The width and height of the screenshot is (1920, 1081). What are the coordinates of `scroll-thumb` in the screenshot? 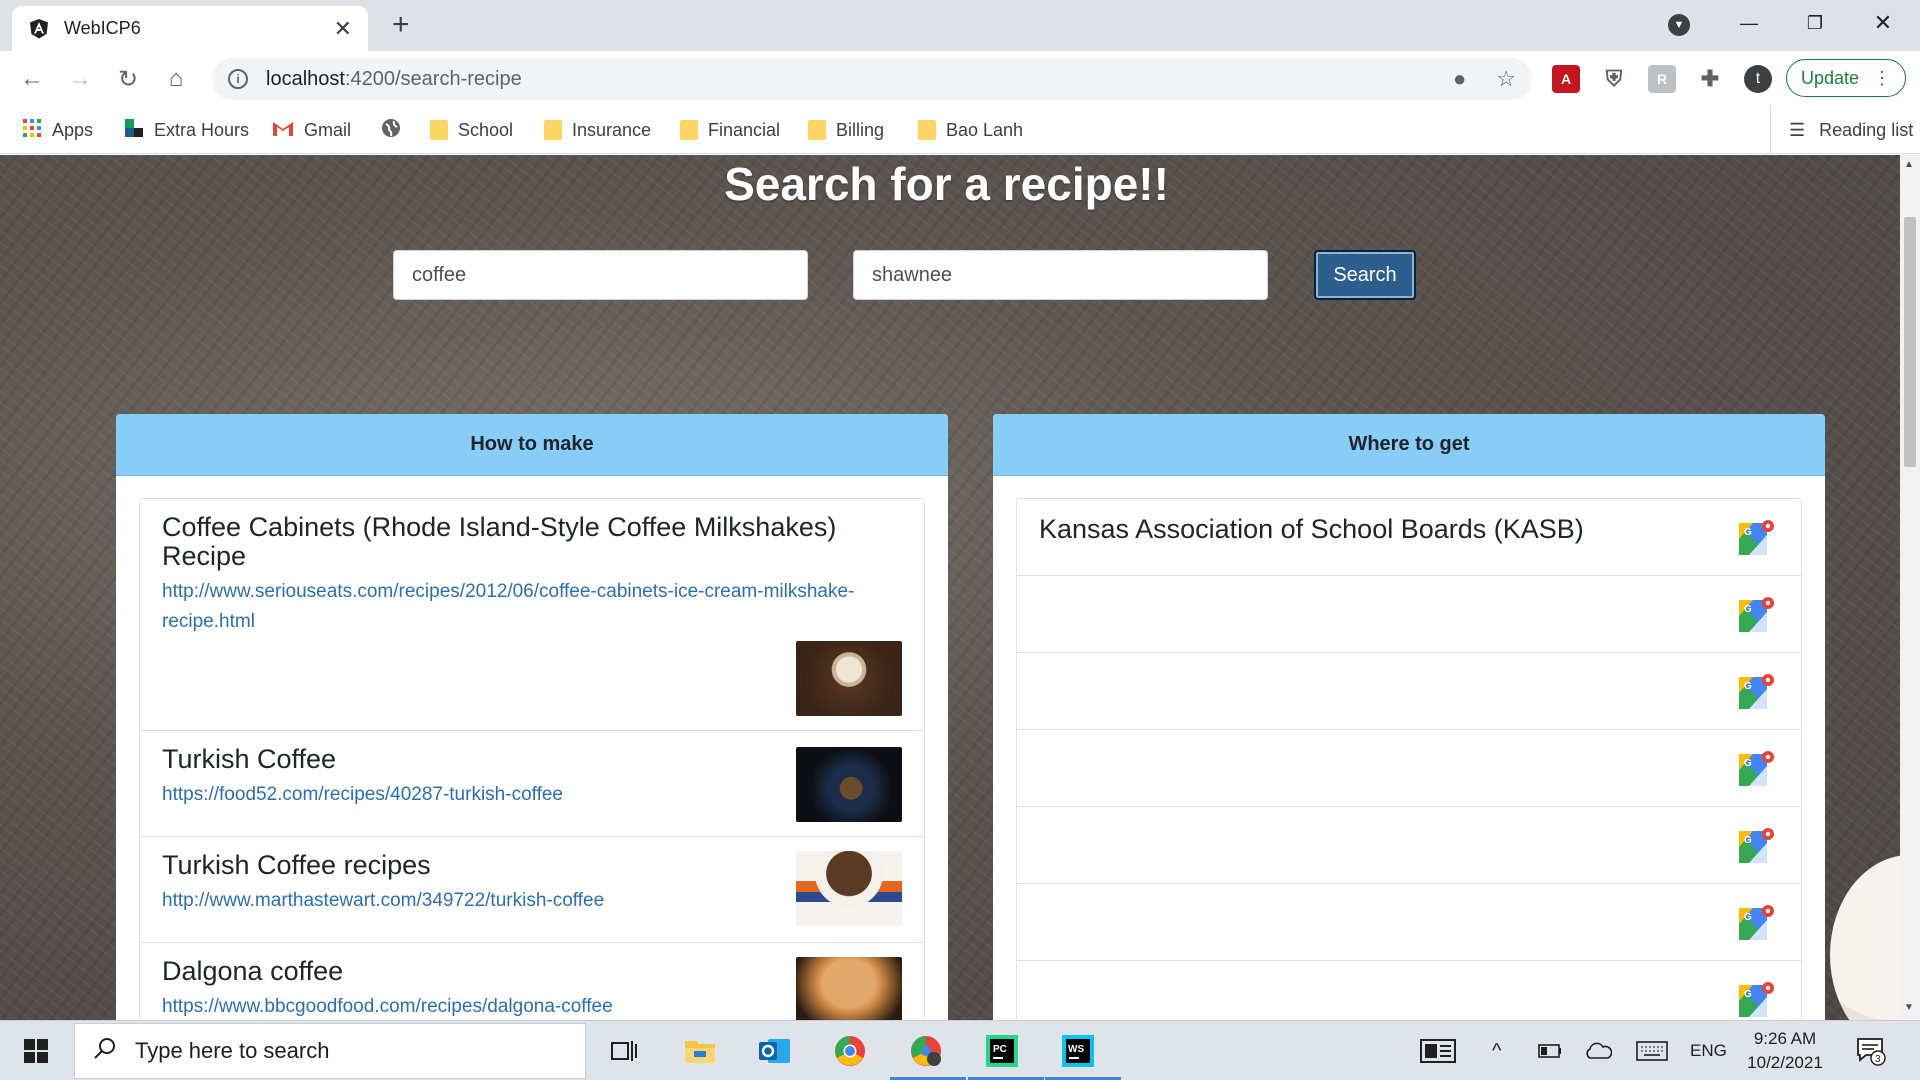 It's located at (1910, 342).